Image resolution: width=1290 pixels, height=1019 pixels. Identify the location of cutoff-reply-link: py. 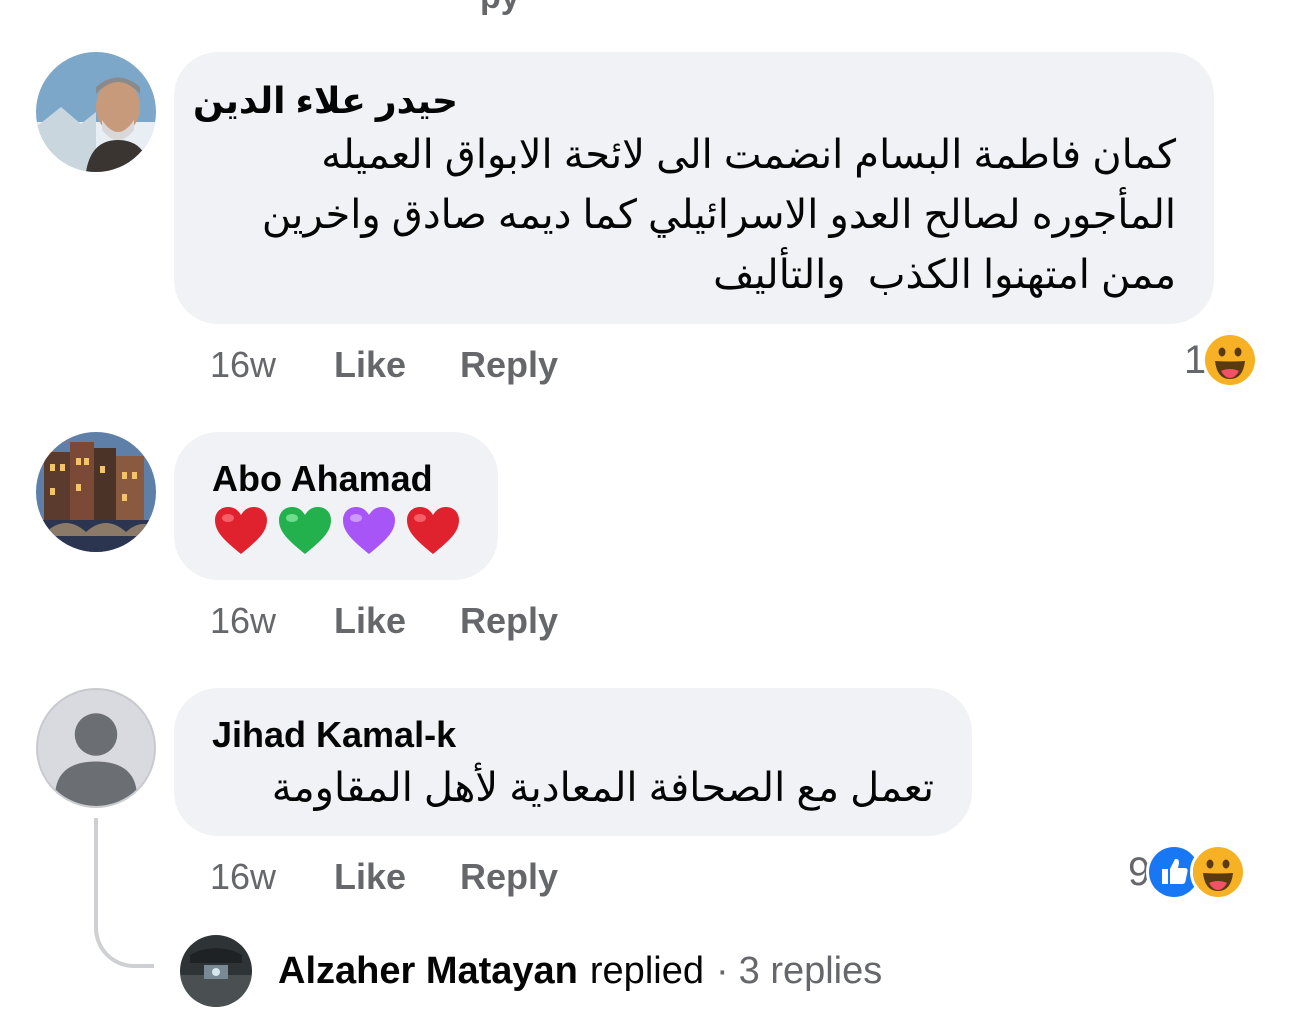
(500, 8).